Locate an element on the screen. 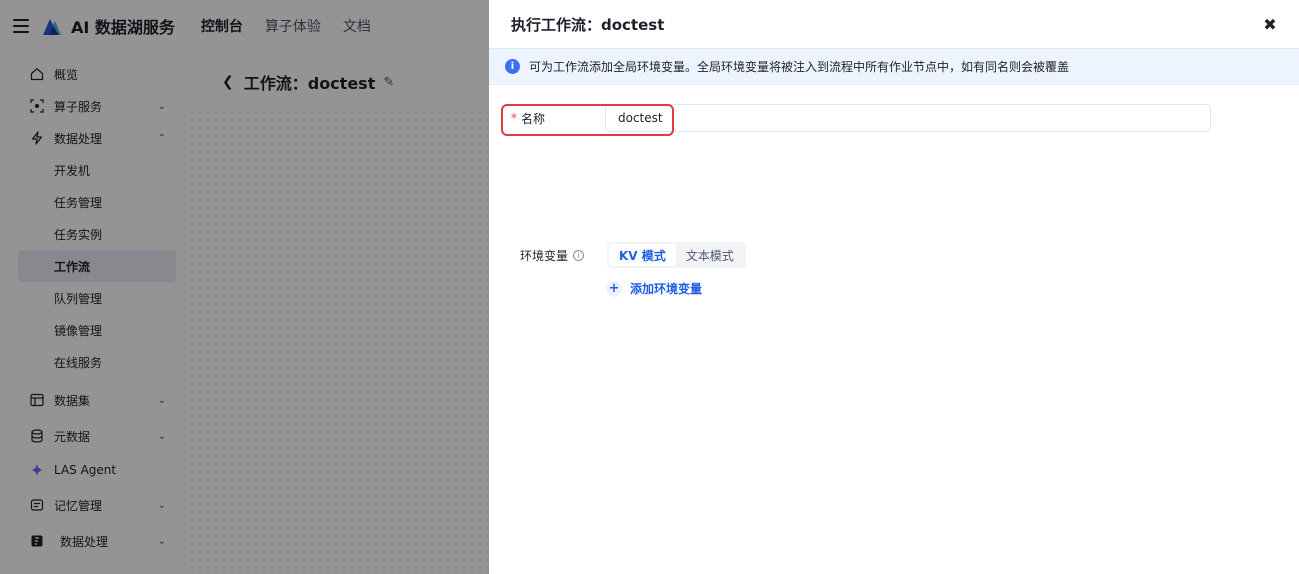 The width and height of the screenshot is (1299, 574). drawer-title: 执行工作流：doctest is located at coordinates (588, 24).